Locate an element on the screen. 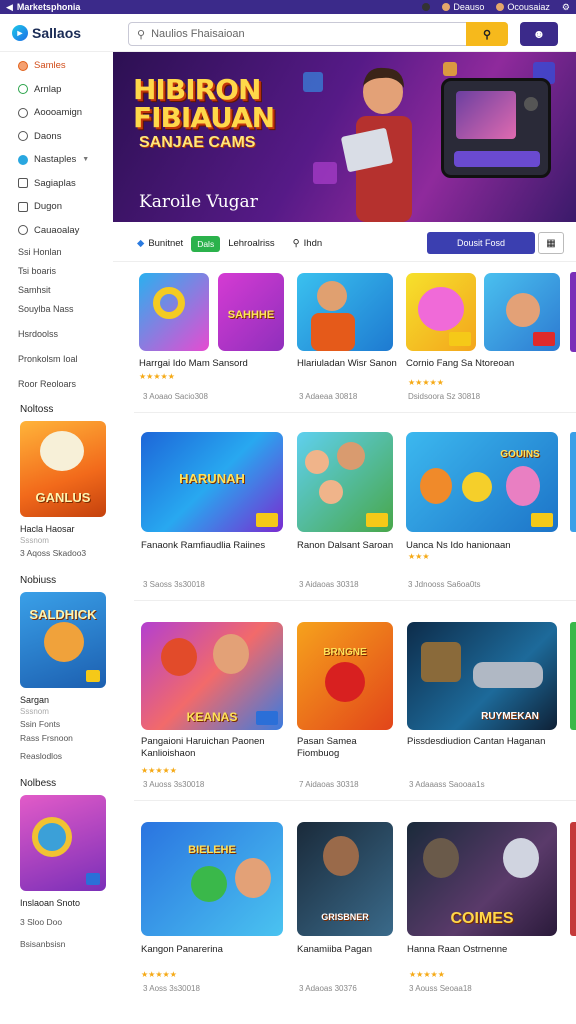  game-title: Pissdesdiudion Cantan Haganan is located at coordinates (482, 742).